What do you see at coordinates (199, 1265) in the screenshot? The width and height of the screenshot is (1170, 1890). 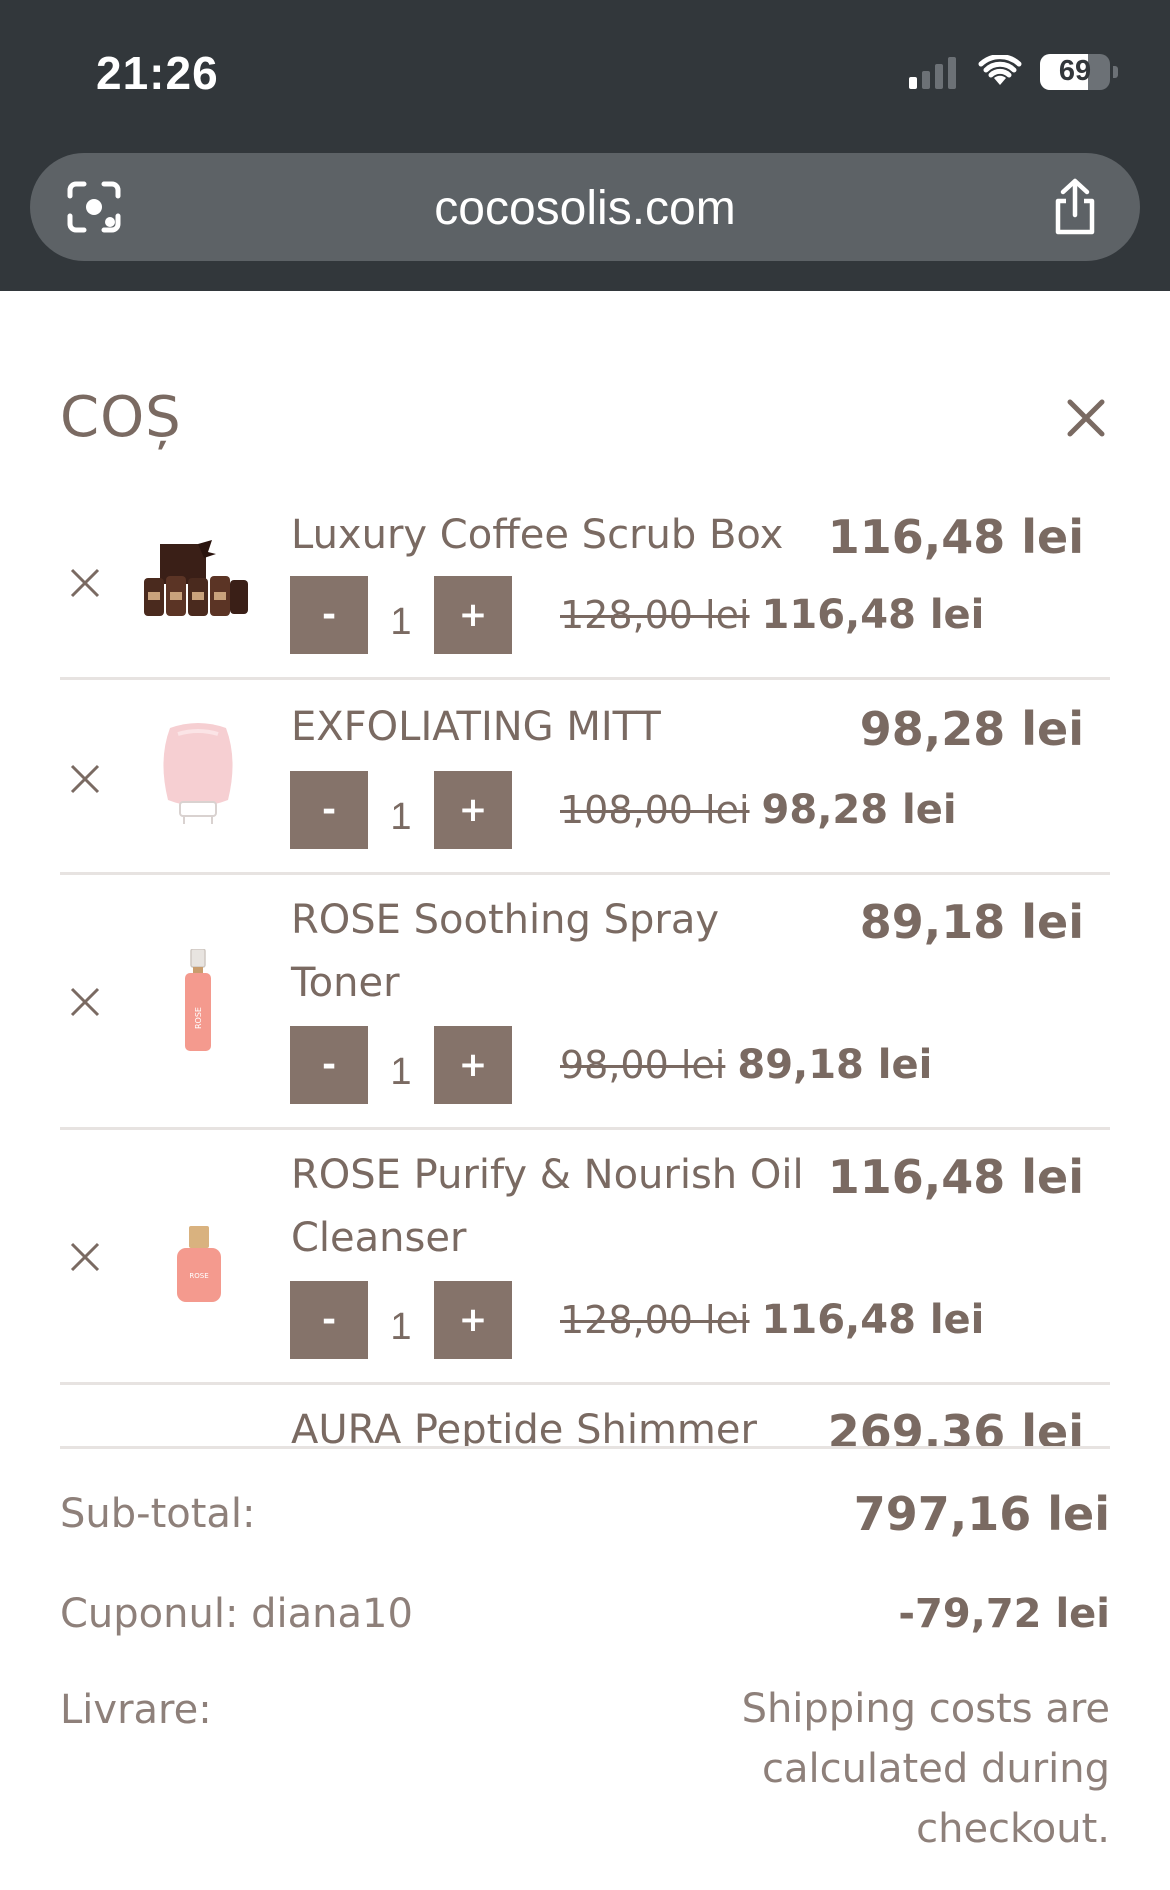 I see `product-image-rose-oil-cleanser: ROSE` at bounding box center [199, 1265].